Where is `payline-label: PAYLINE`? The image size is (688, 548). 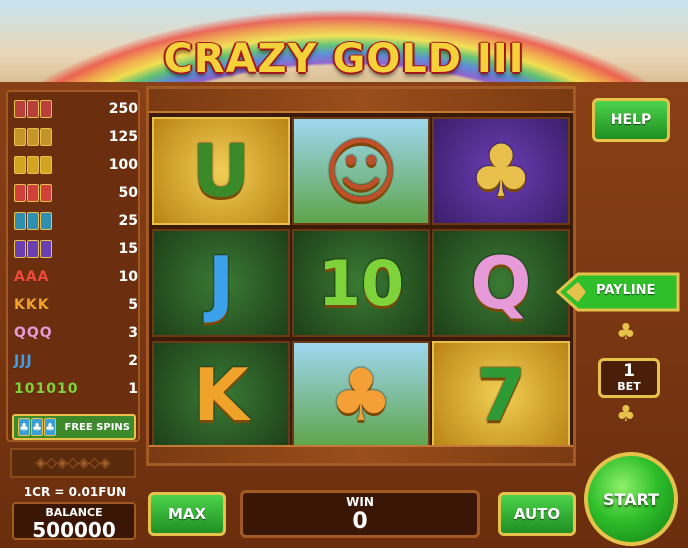 payline-label: PAYLINE is located at coordinates (626, 290).